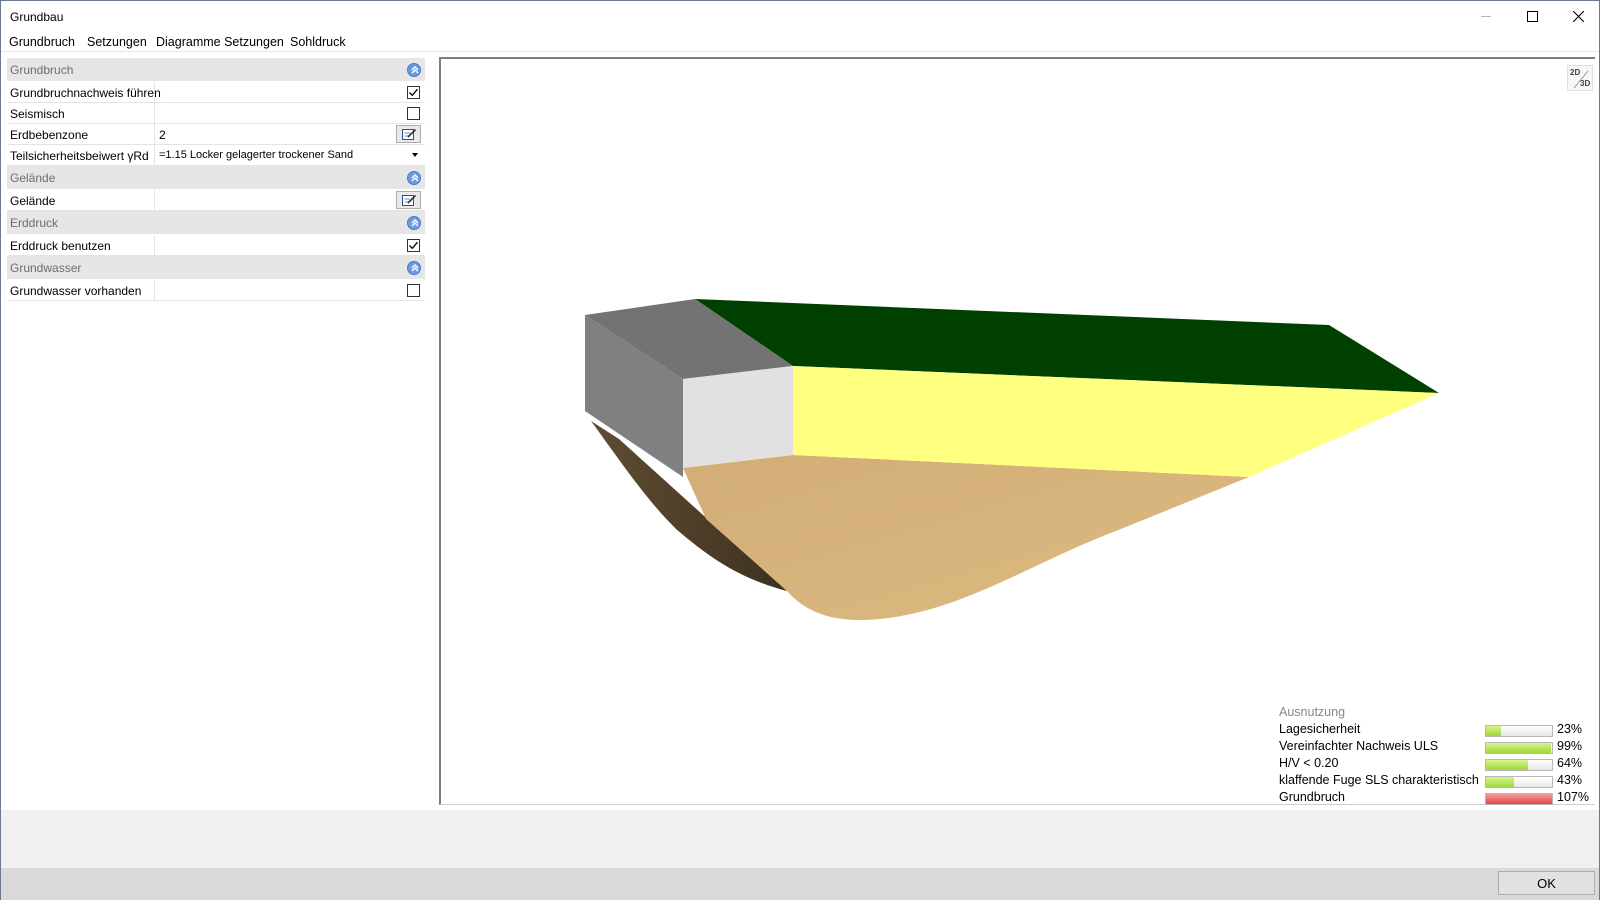 The height and width of the screenshot is (900, 1600). I want to click on gelaende-edit-button, so click(408, 200).